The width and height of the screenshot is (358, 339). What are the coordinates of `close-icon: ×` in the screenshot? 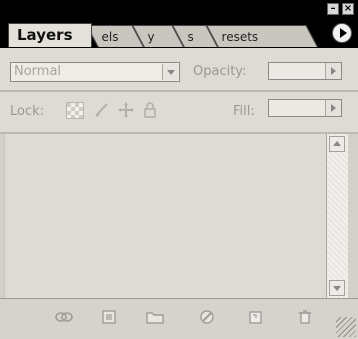 It's located at (348, 9).